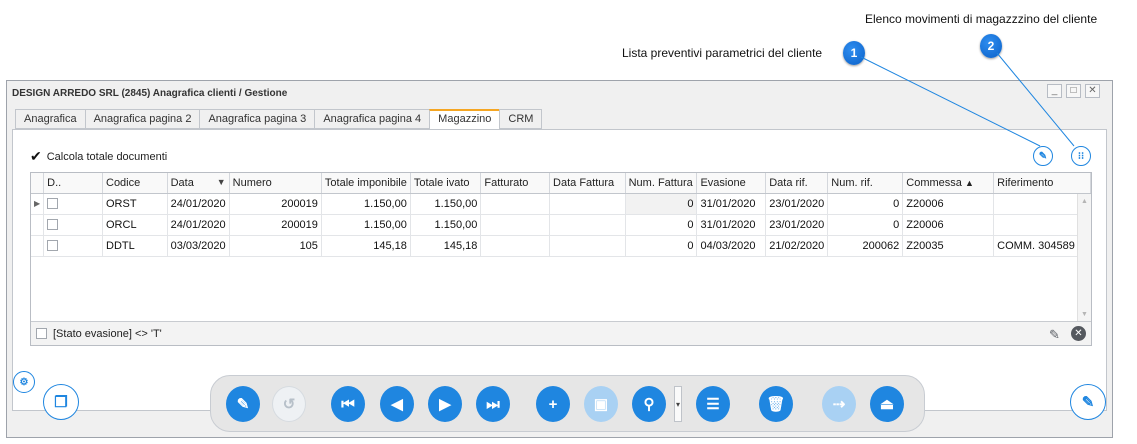  I want to click on column-header-fatturato: Fatturato, so click(515, 183).